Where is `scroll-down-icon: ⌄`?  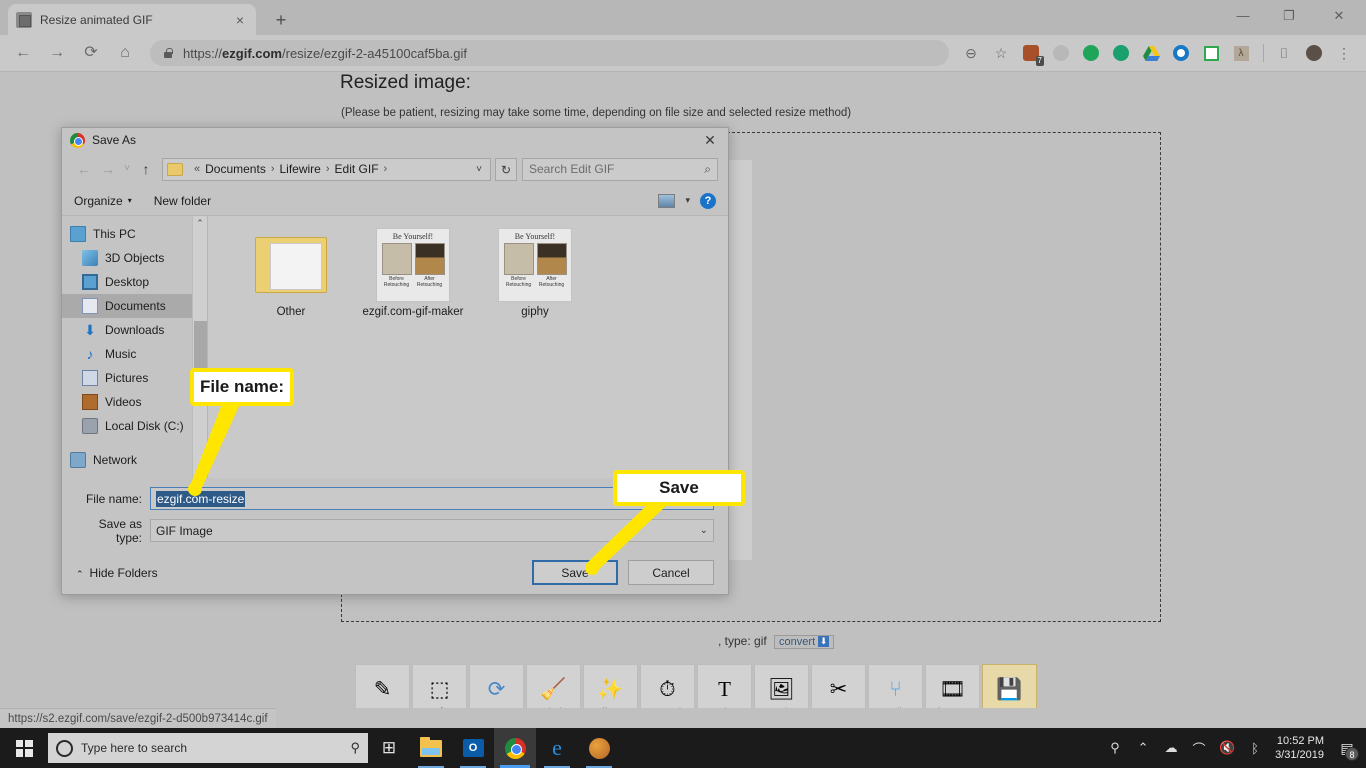 scroll-down-icon: ⌄ is located at coordinates (200, 470).